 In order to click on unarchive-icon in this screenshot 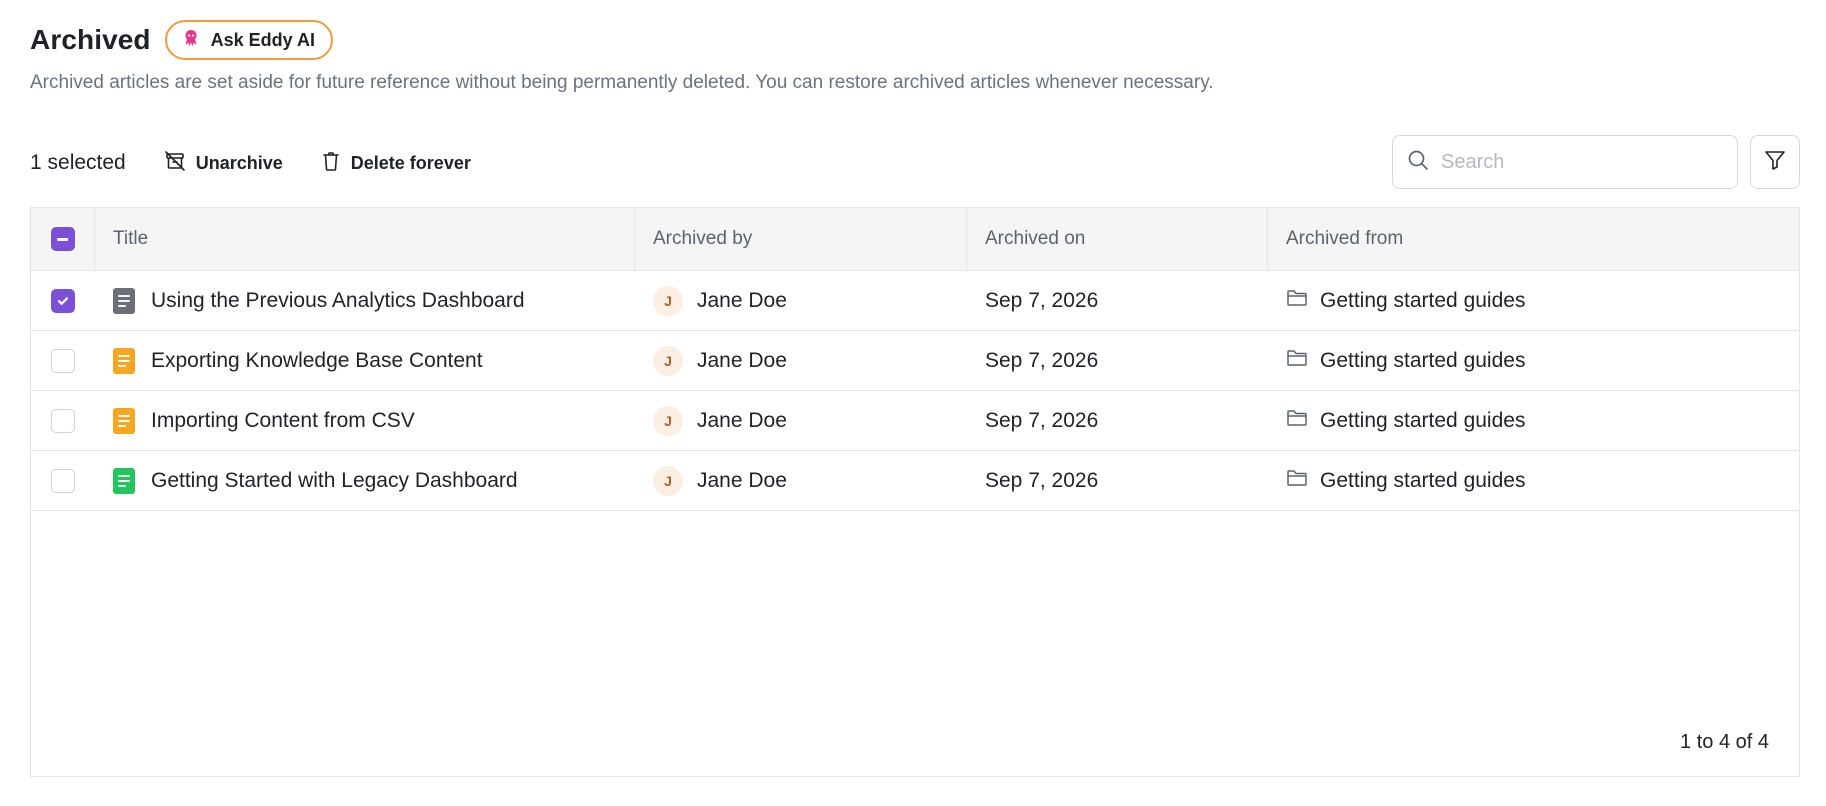, I will do `click(175, 163)`.